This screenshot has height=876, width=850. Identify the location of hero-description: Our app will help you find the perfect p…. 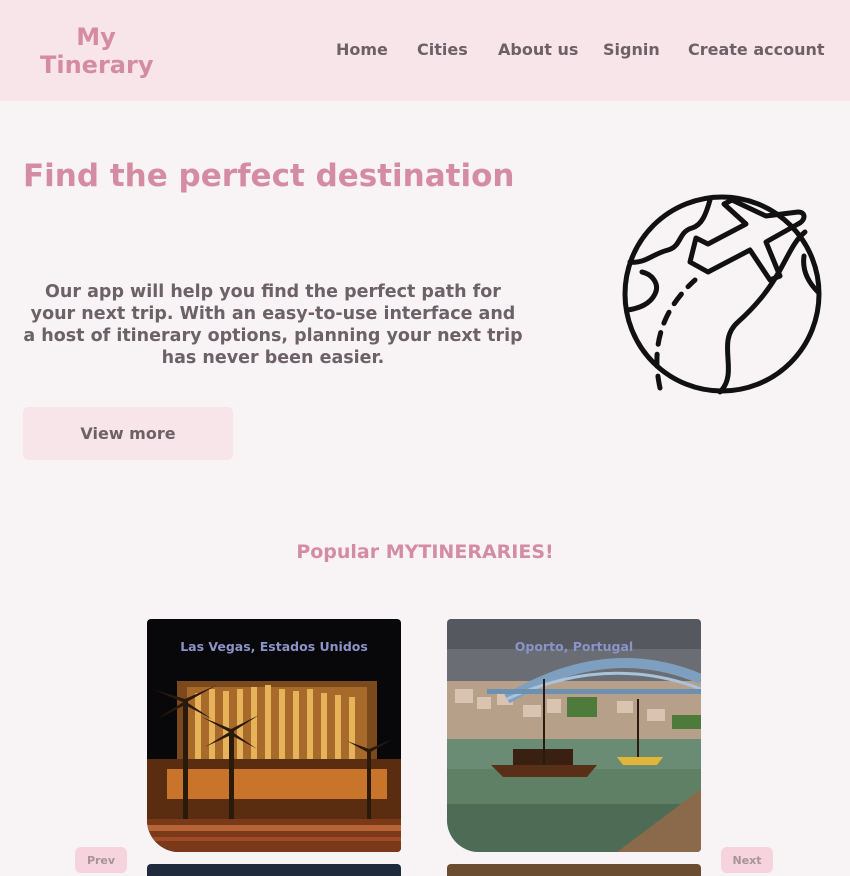
(273, 325).